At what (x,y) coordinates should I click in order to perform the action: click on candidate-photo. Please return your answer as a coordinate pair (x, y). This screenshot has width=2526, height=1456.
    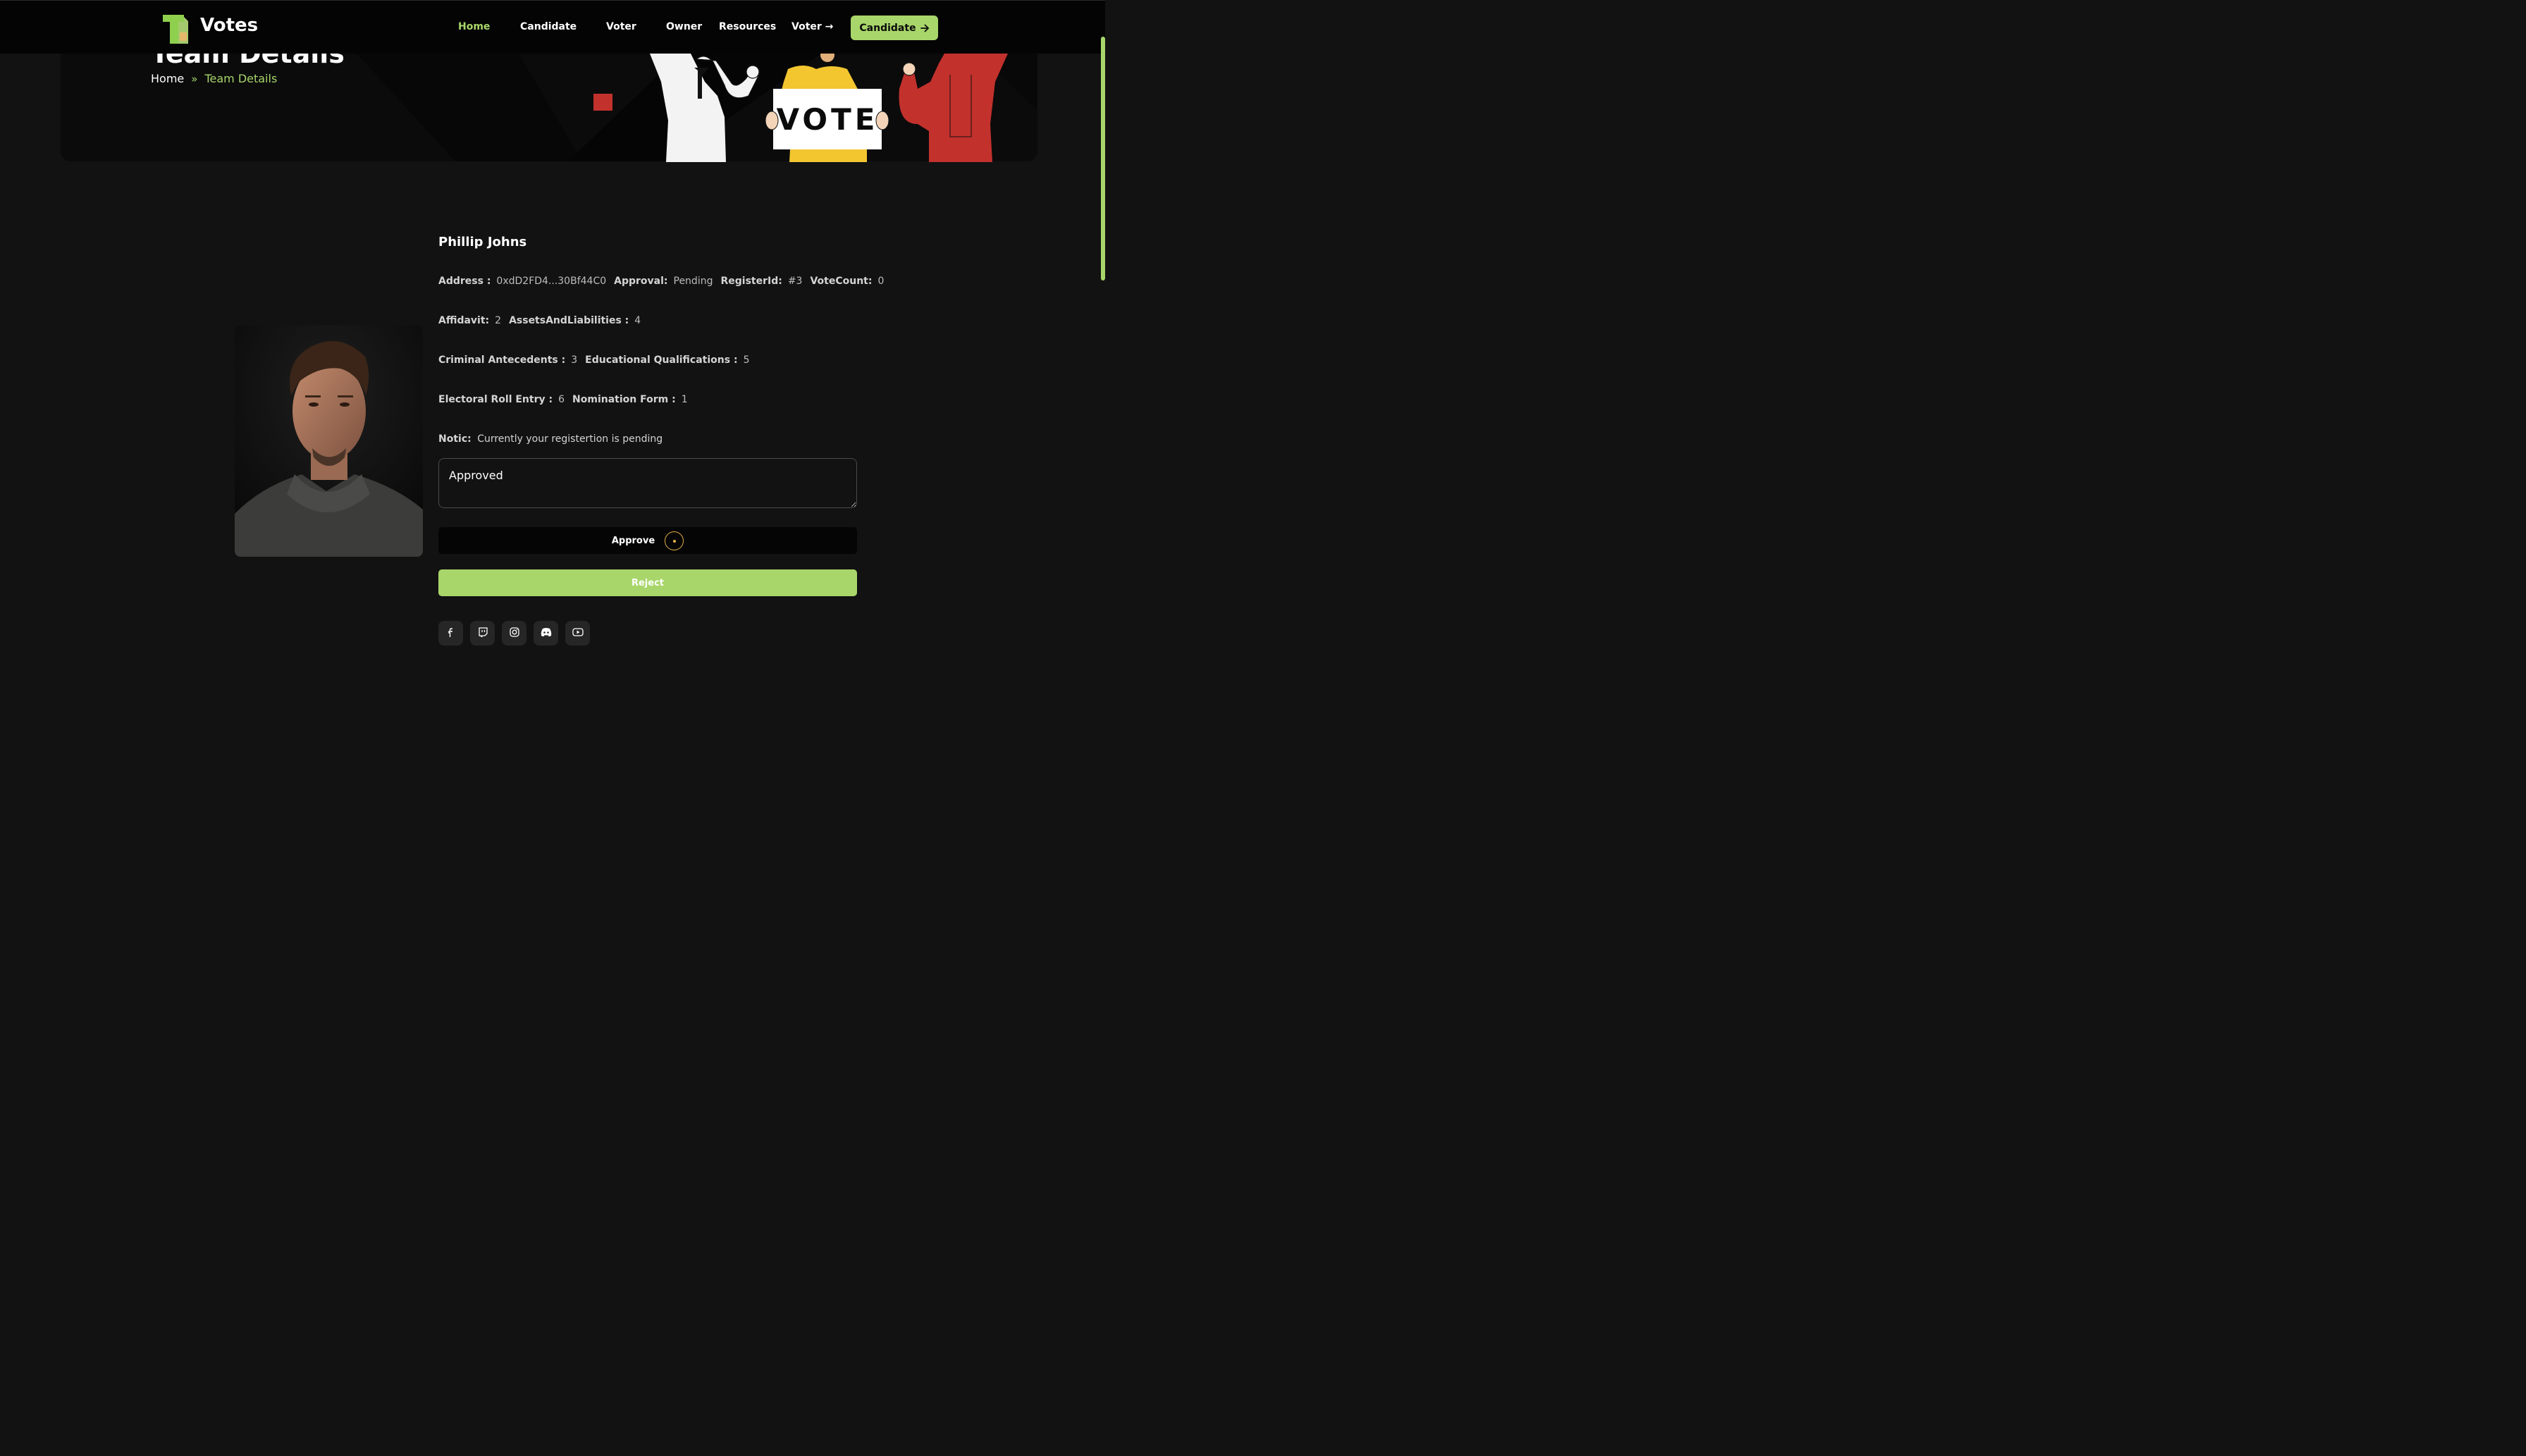
    Looking at the image, I should click on (329, 441).